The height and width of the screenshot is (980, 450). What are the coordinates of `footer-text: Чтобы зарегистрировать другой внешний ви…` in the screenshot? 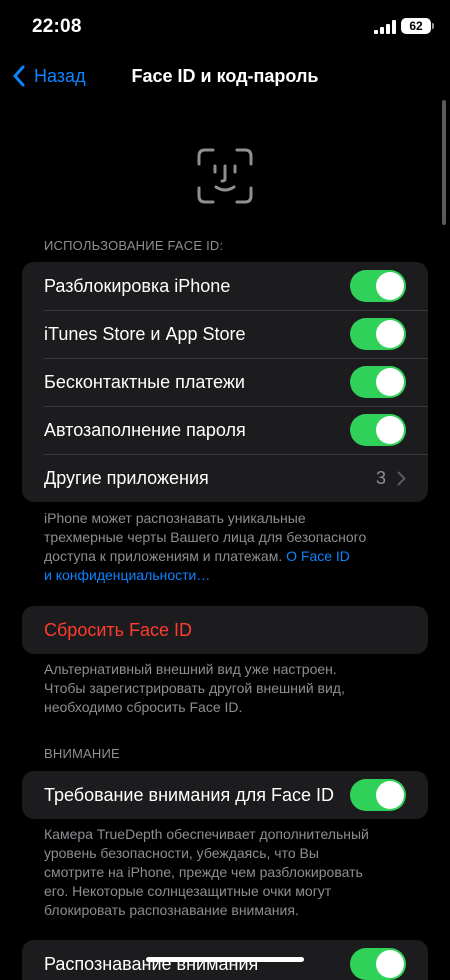 It's located at (194, 688).